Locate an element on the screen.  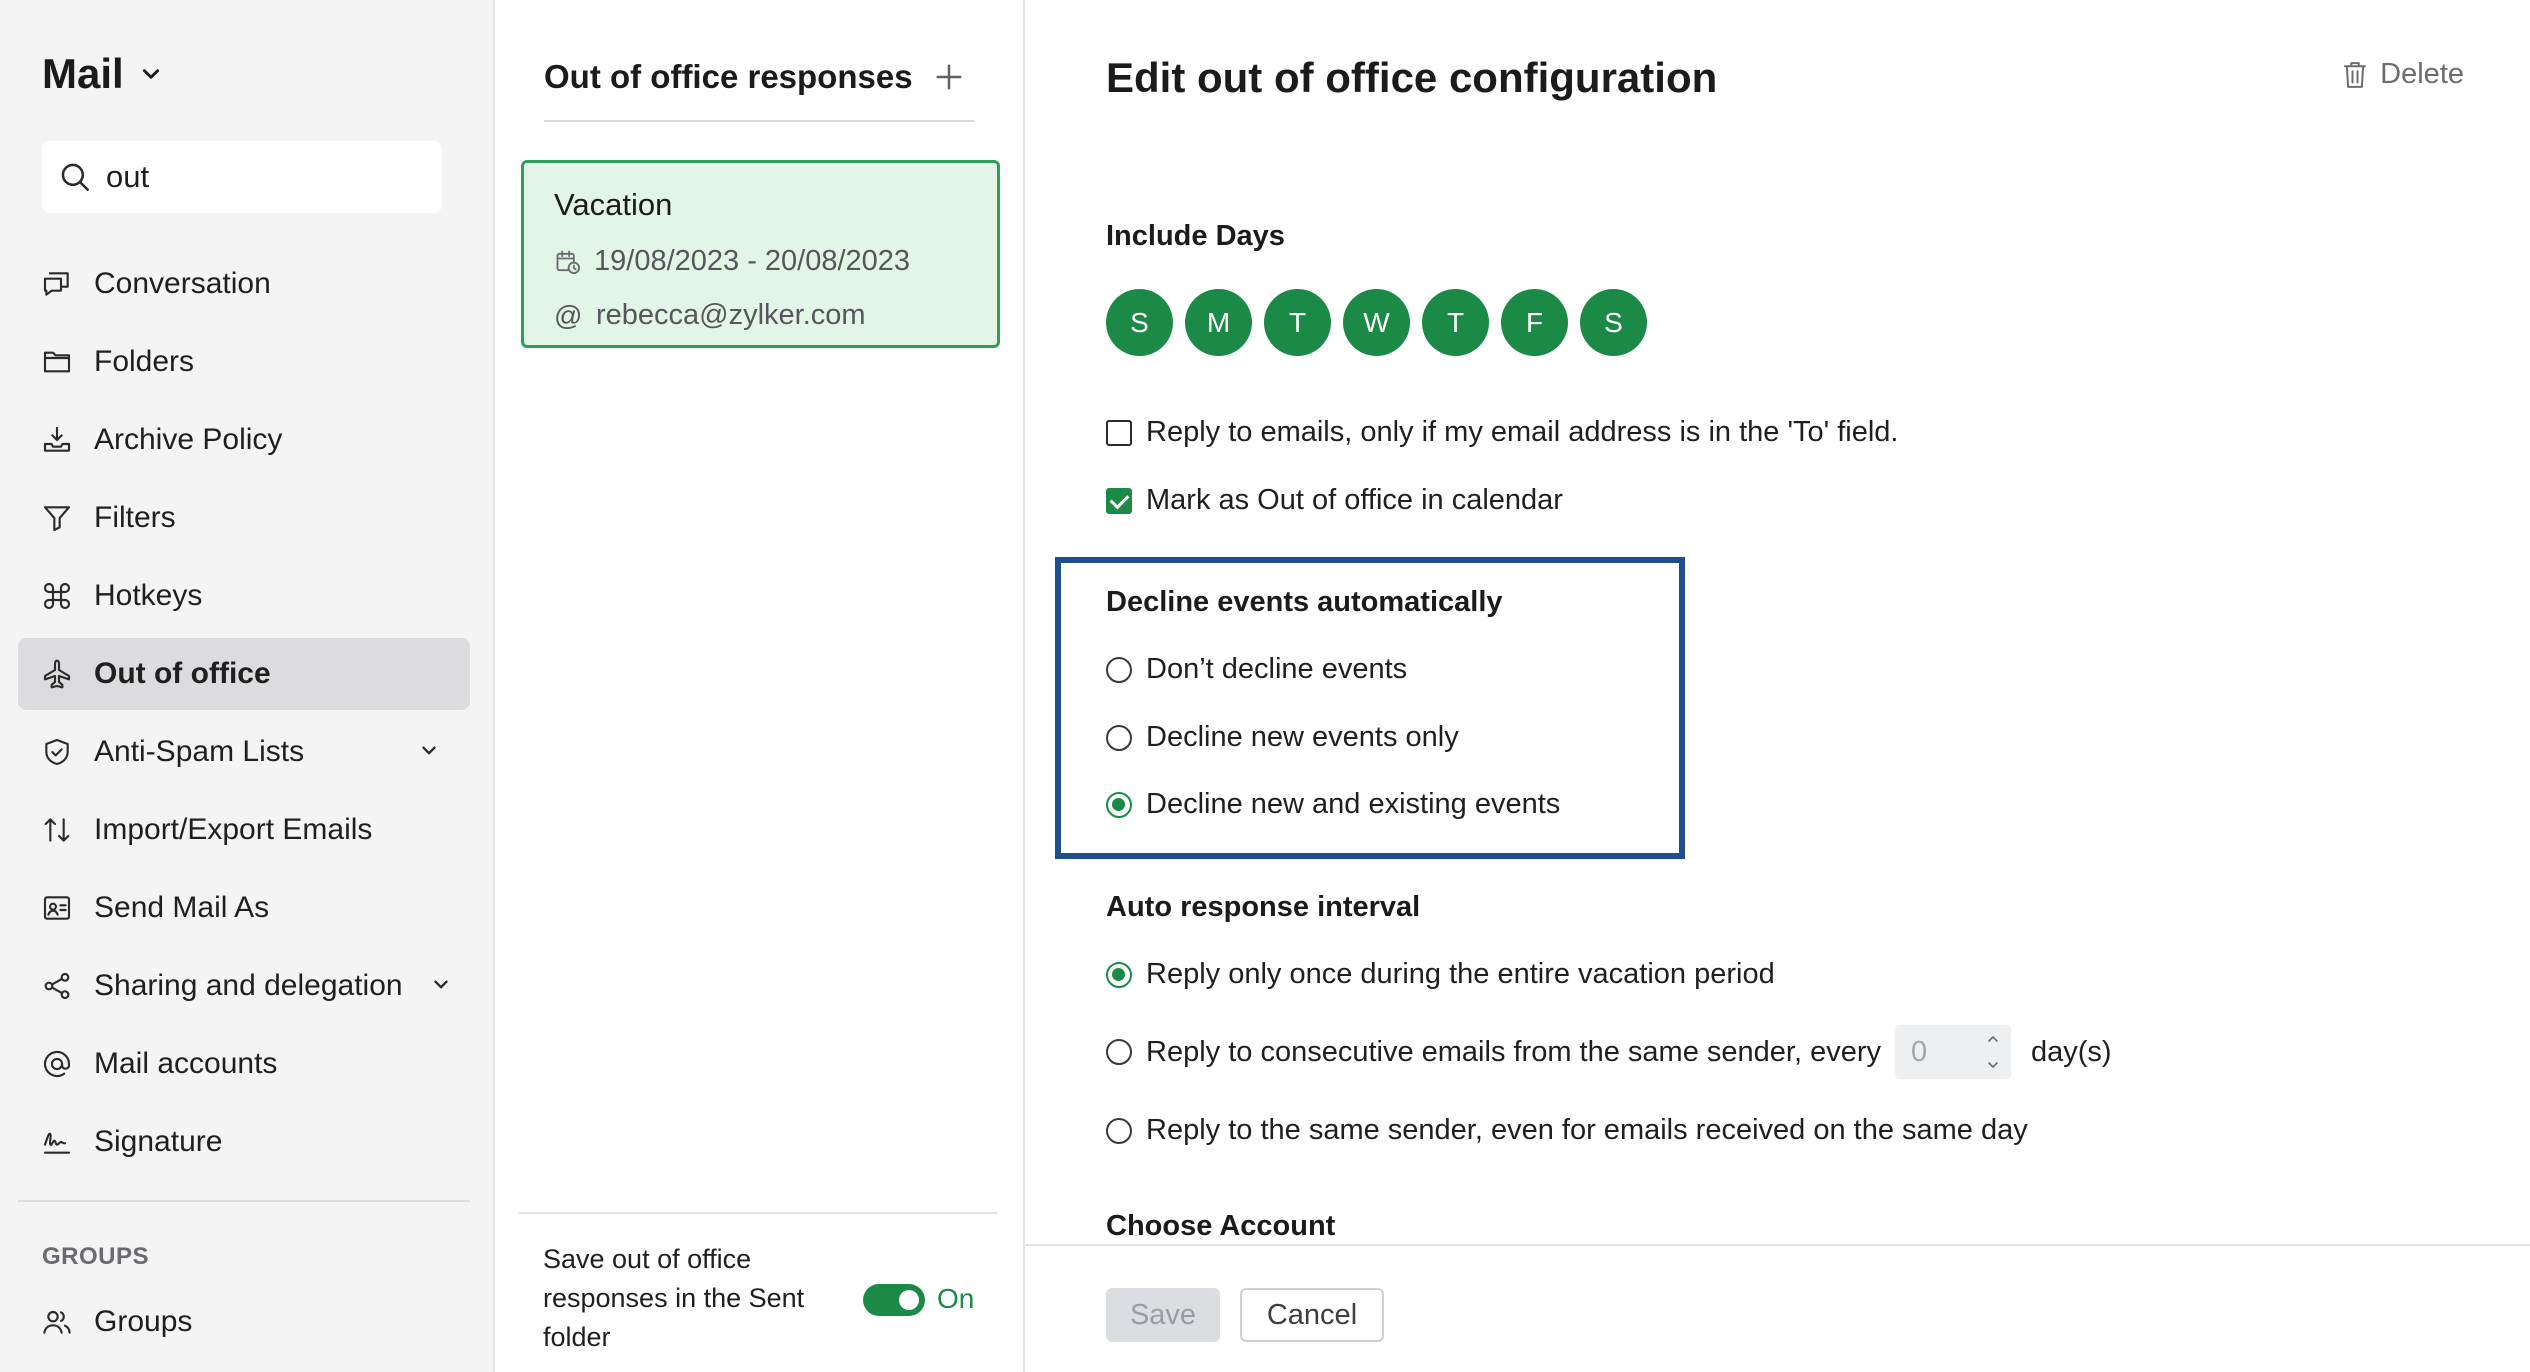
sidebar-item-label: Sharing and delegation is located at coordinates (248, 985).